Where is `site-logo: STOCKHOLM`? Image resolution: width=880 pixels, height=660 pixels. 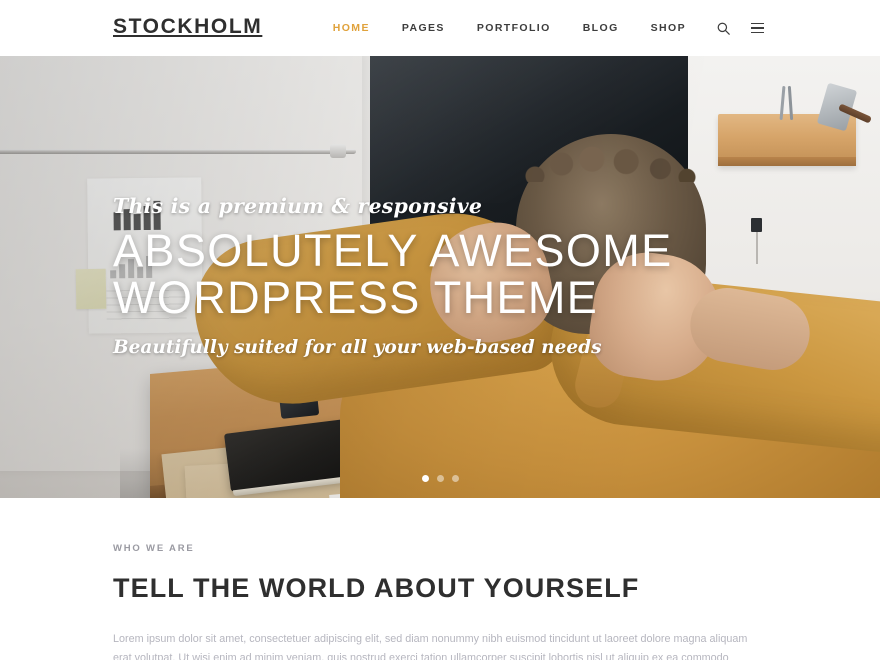 site-logo: STOCKHOLM is located at coordinates (187, 26).